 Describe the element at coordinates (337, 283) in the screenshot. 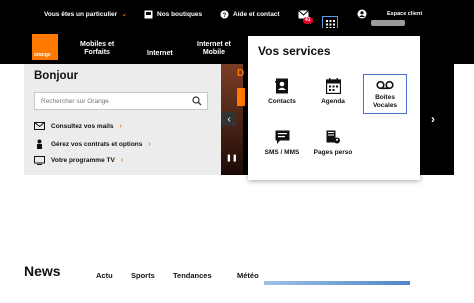

I see `news-banner-edge` at that location.